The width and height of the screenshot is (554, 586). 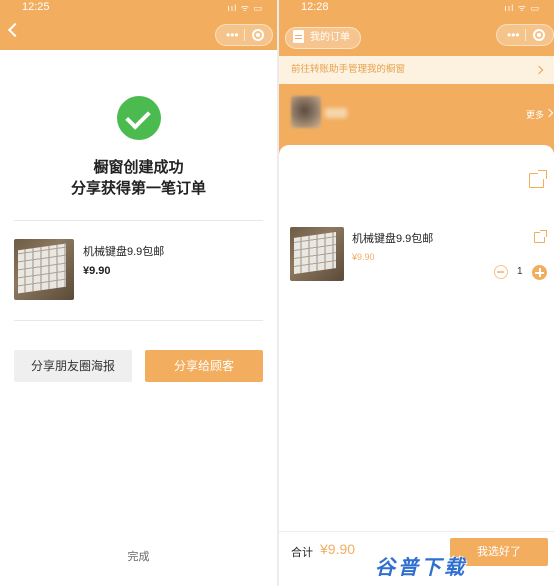 I want to click on success-subtitle: 分享获得第一笔订单, so click(x=138, y=188).